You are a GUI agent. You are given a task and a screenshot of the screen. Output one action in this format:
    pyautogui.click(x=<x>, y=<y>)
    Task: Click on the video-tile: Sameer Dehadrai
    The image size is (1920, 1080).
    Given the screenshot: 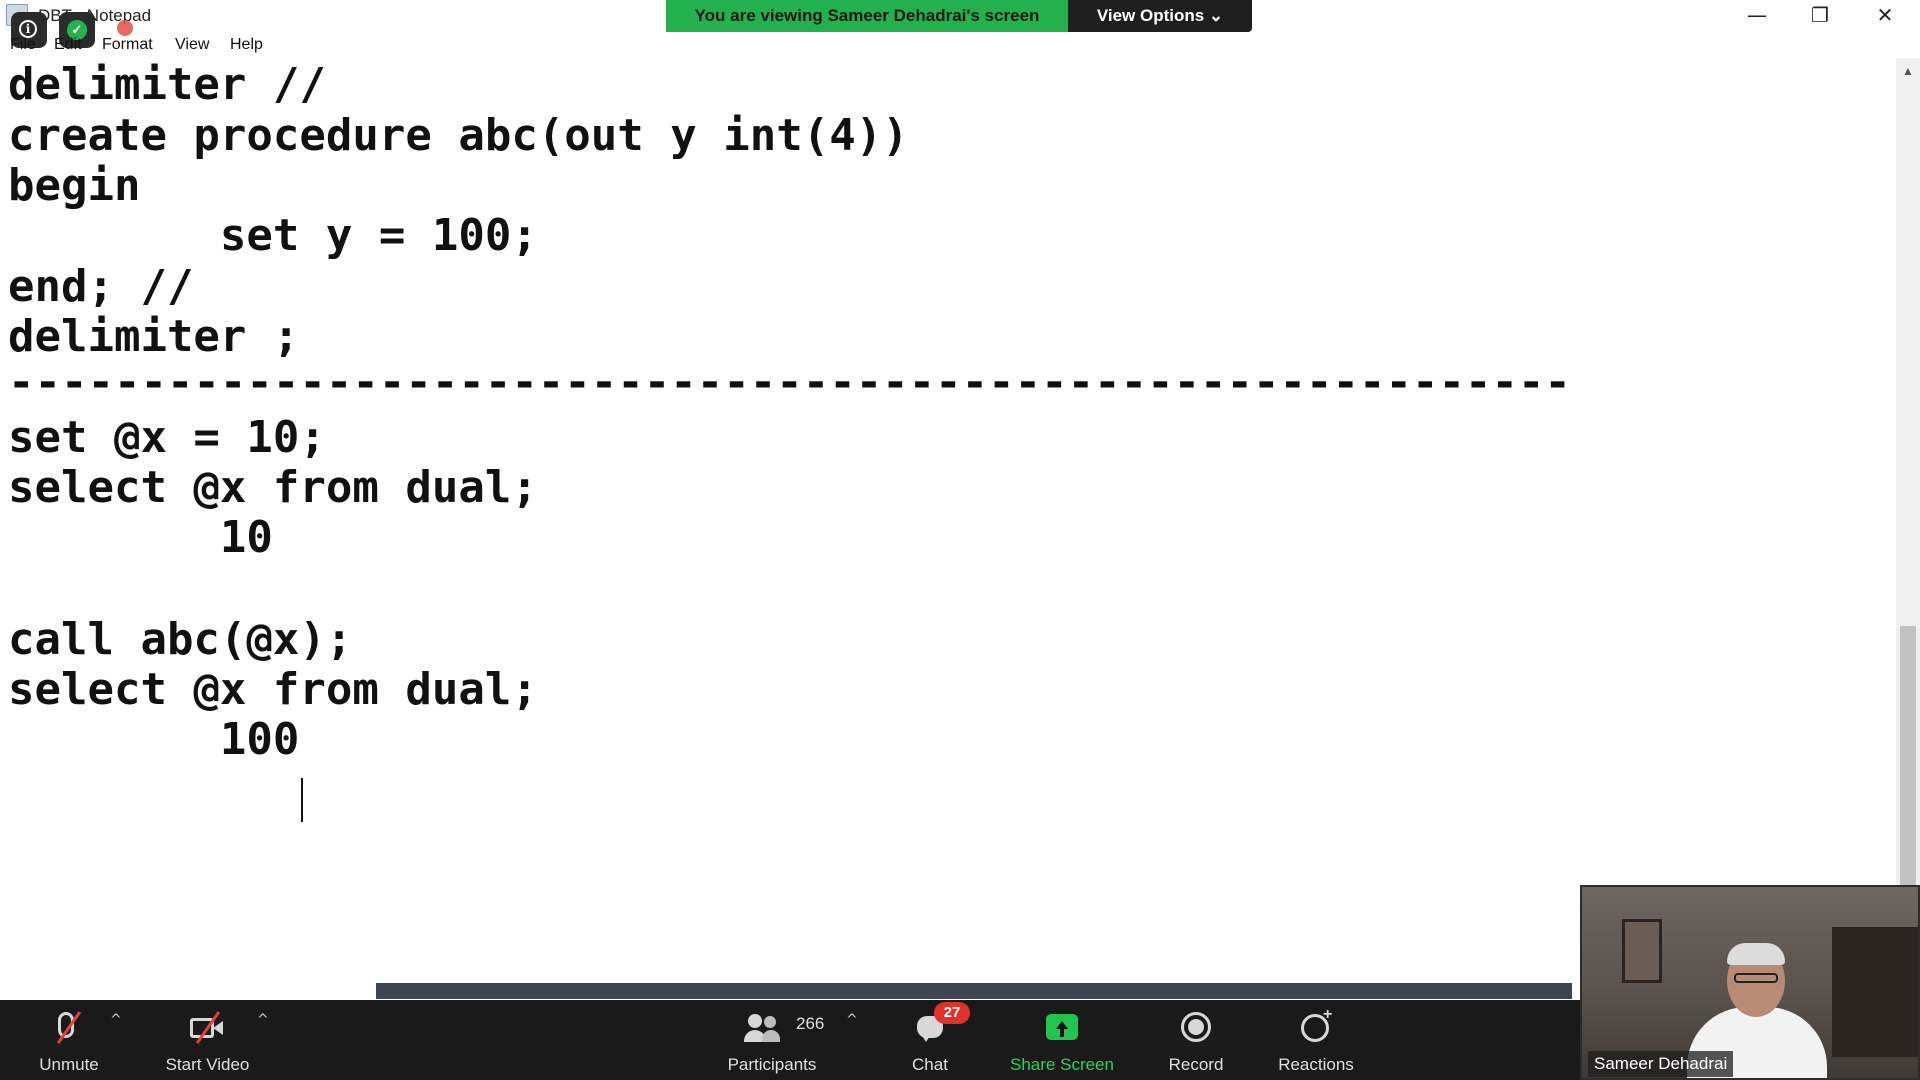 What is the action you would take?
    pyautogui.click(x=1750, y=982)
    